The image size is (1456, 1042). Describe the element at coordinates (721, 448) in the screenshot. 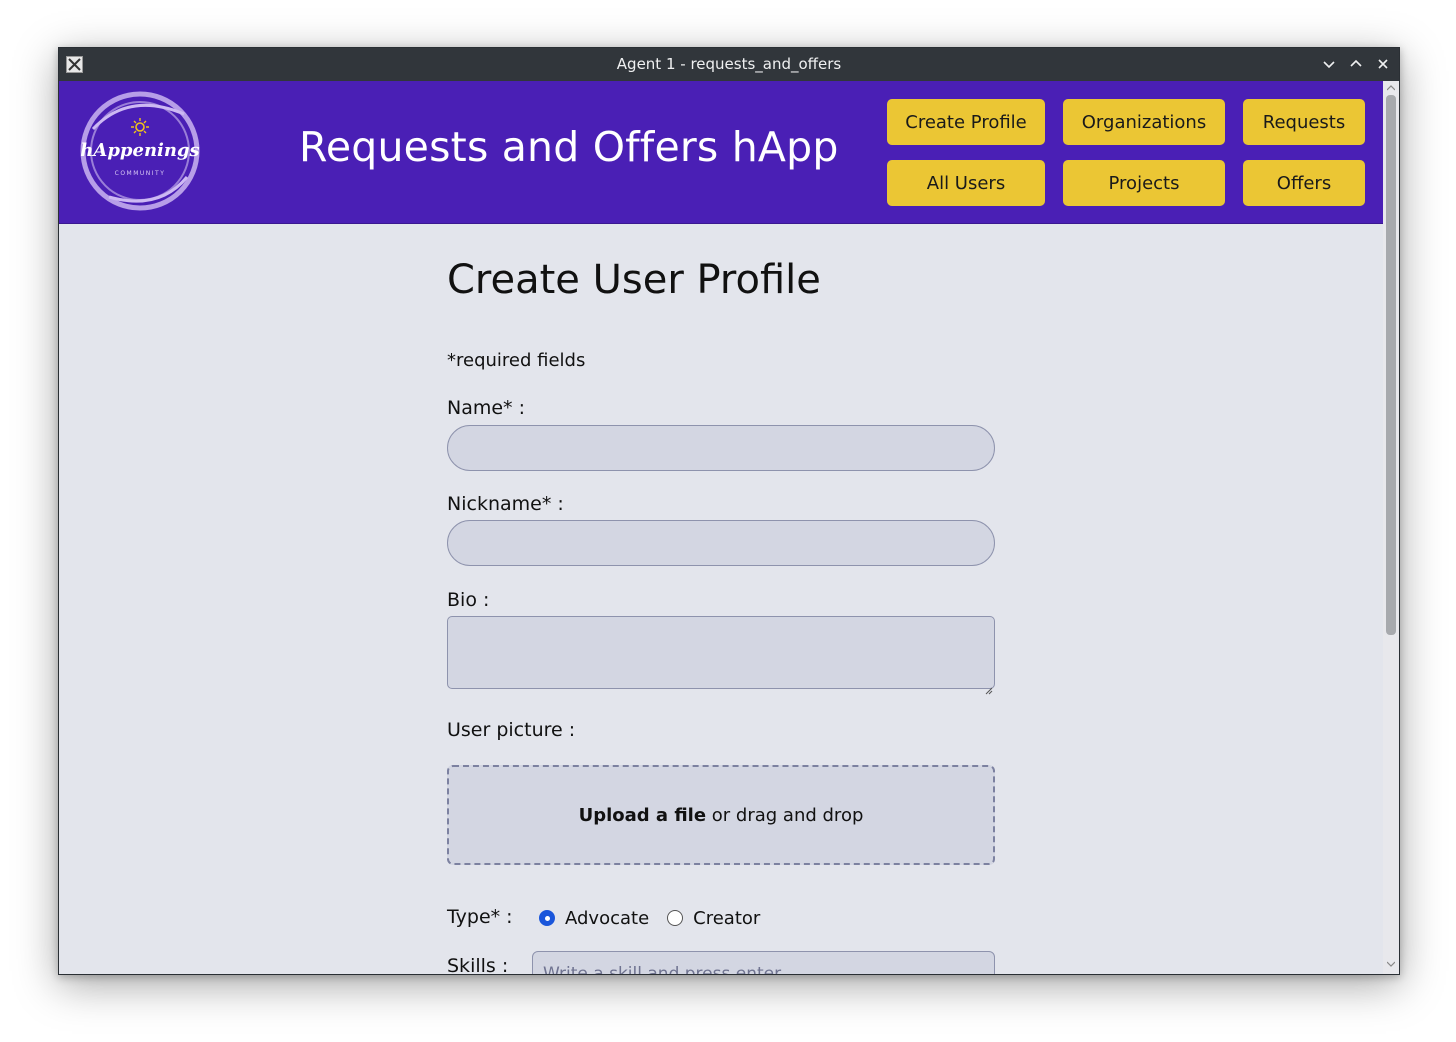

I see `name-input` at that location.